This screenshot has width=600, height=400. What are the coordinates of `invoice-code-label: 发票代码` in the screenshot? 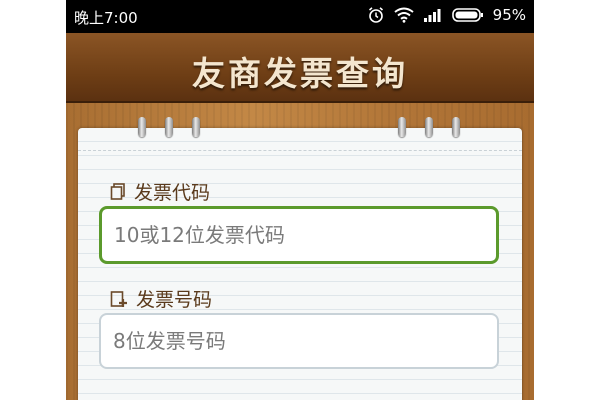 It's located at (160, 191).